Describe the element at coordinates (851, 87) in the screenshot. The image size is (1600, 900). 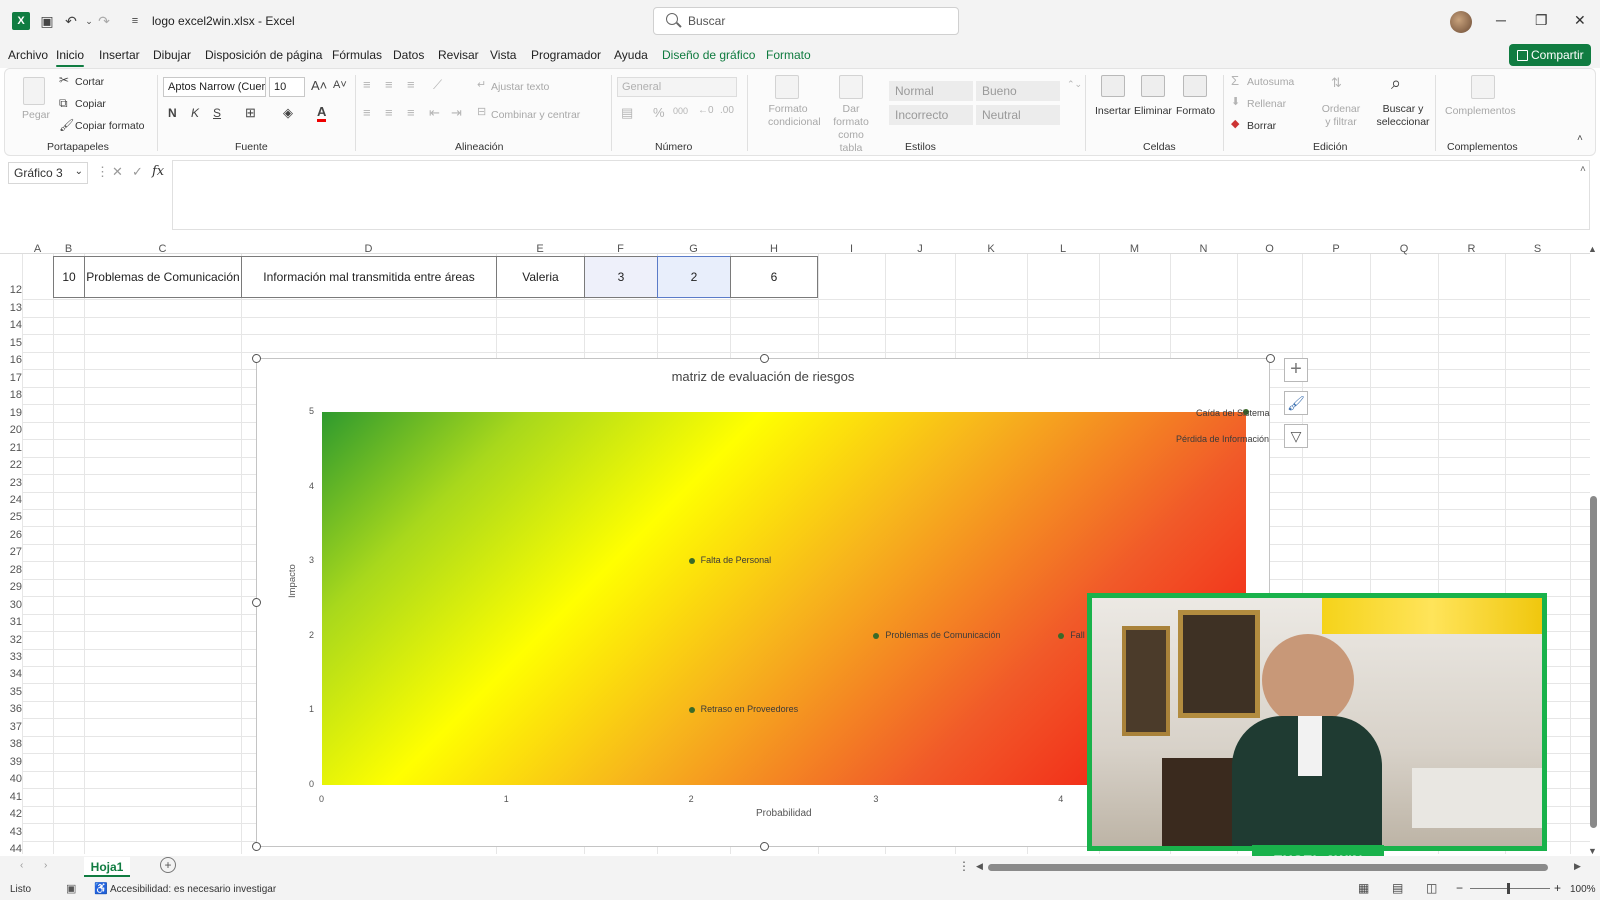
I see `table-format-icon` at that location.